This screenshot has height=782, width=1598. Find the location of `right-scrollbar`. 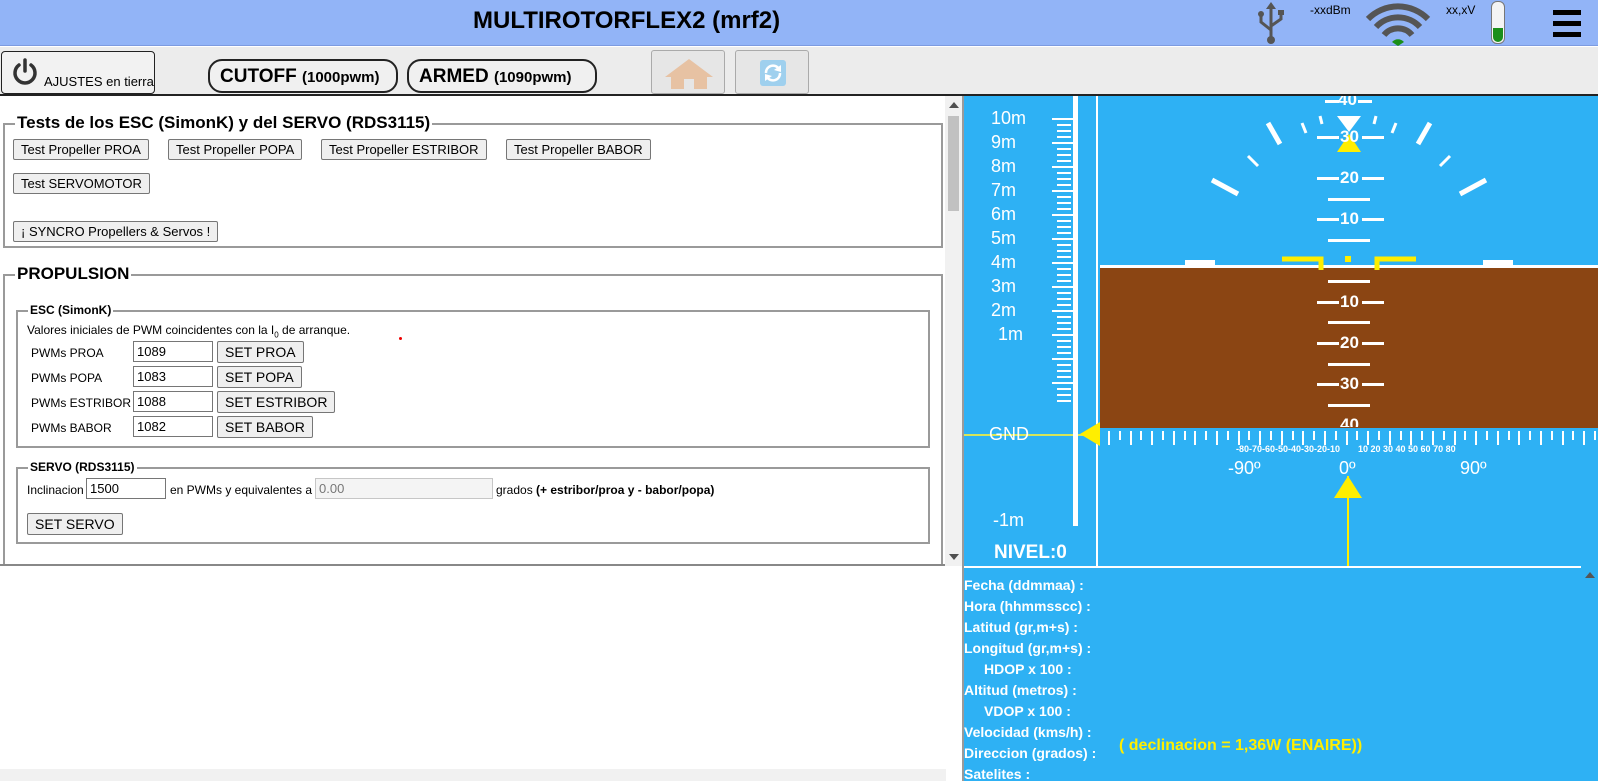

right-scrollbar is located at coordinates (1589, 673).